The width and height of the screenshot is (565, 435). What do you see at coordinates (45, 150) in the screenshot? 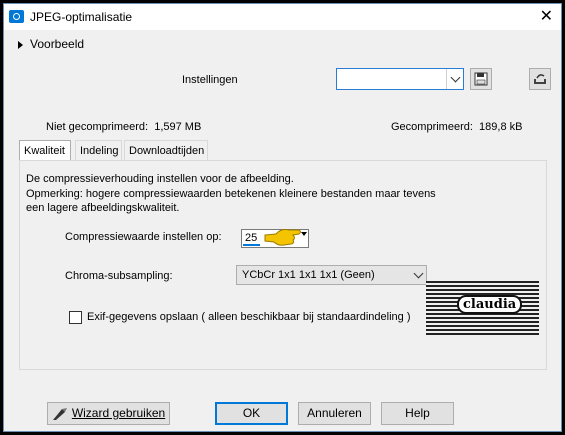
I see `tab-quality: Kwaliteit` at bounding box center [45, 150].